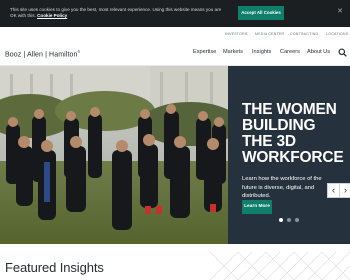 Image resolution: width=350 pixels, height=280 pixels. Describe the element at coordinates (318, 52) in the screenshot. I see `nav-about-us: About Us` at that location.